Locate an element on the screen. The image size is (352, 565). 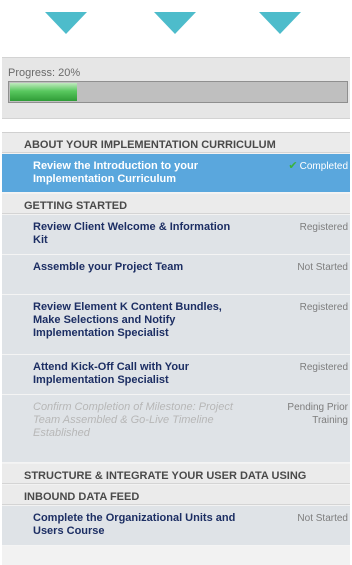
section-header-about: ABOUT YOUR IMPLEMENTATION CURRICULUM is located at coordinates (176, 143).